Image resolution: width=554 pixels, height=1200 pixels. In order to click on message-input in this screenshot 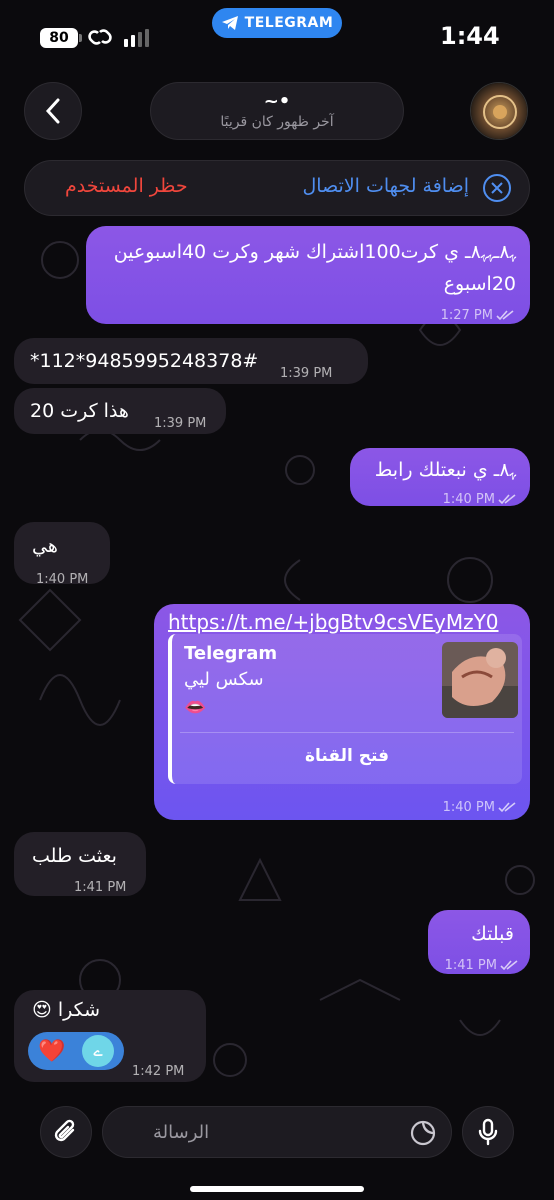, I will do `click(277, 1132)`.